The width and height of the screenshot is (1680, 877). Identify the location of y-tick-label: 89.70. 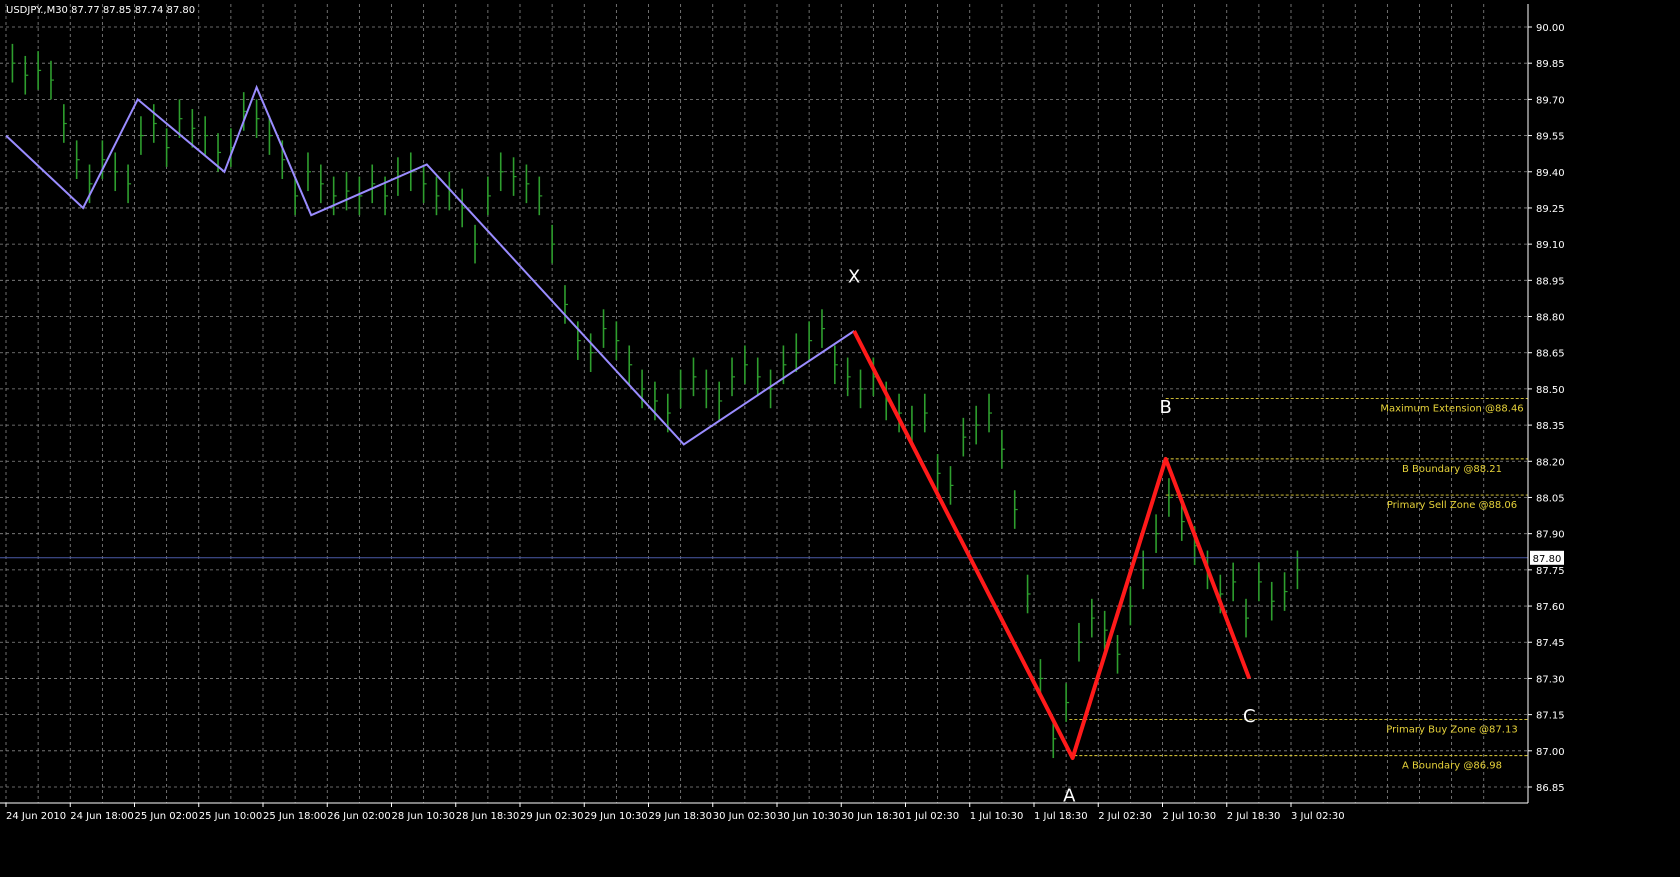
(1550, 100).